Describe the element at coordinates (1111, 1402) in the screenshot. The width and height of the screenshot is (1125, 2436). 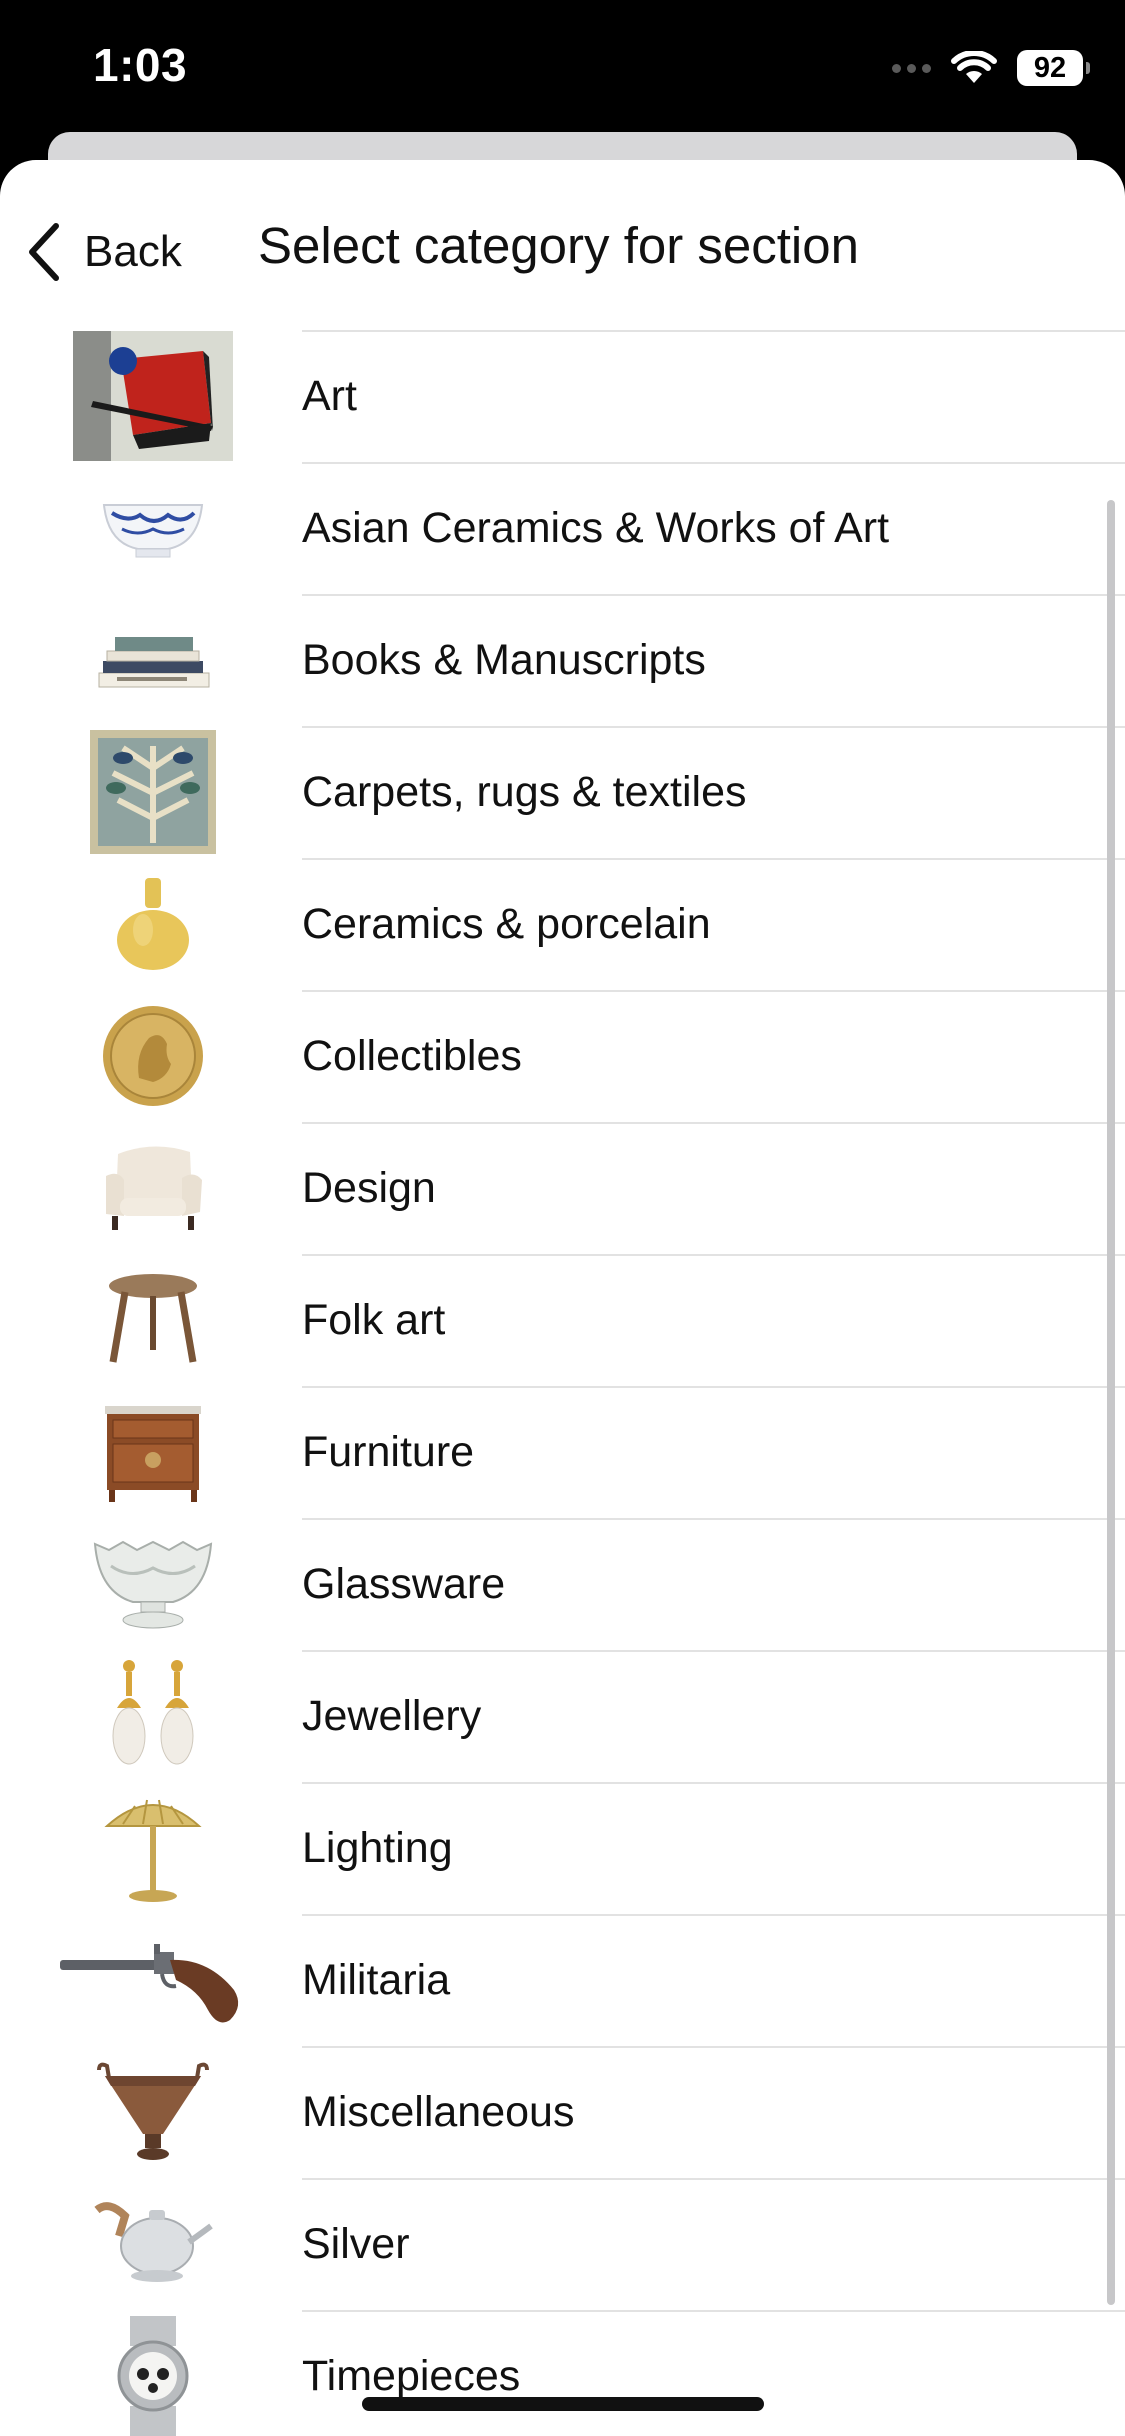
I see `scrollbar` at that location.